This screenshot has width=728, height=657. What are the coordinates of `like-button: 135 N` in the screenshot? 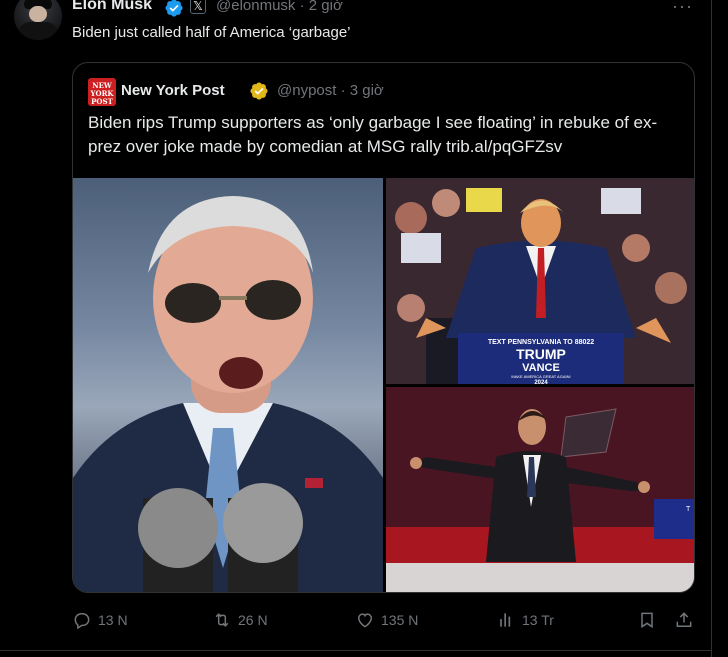 It's located at (386, 620).